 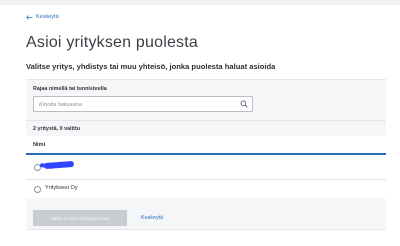 I want to click on back-link-label: Keskeytä, so click(x=47, y=17).